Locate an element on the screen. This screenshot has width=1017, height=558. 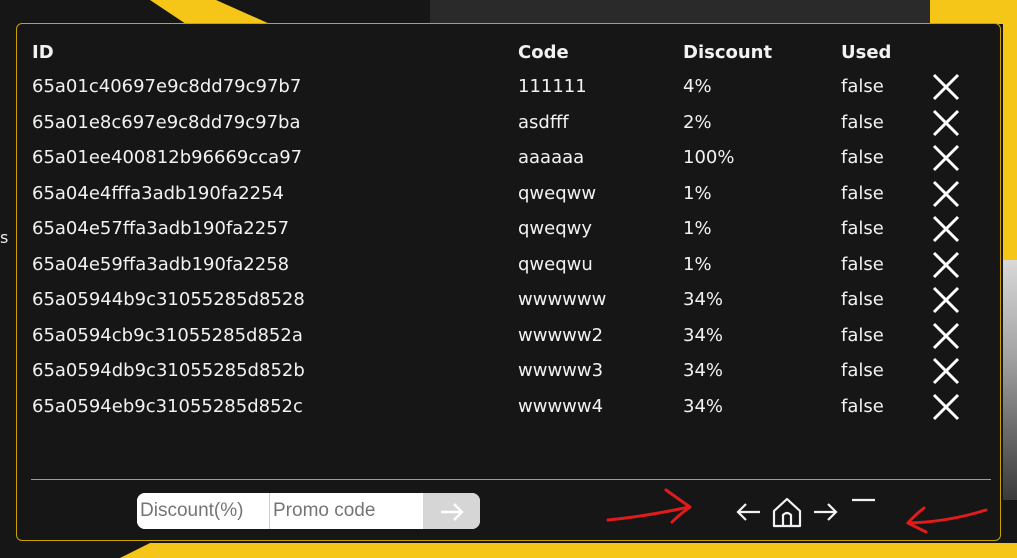
cell-id: 65a01ee400812b96669cca97 is located at coordinates (167, 157).